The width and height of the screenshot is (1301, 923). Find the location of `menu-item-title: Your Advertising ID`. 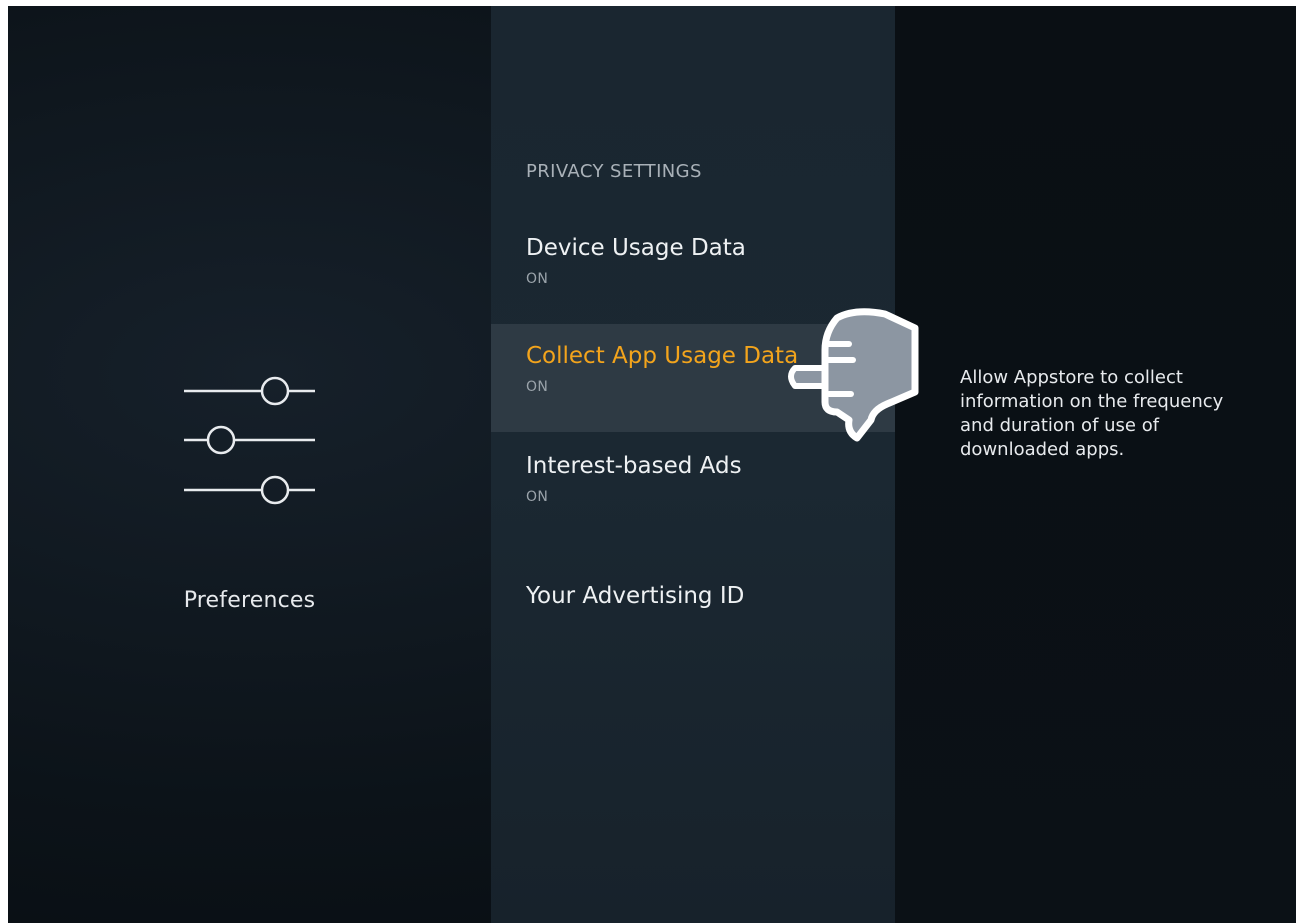

menu-item-title: Your Advertising ID is located at coordinates (635, 596).